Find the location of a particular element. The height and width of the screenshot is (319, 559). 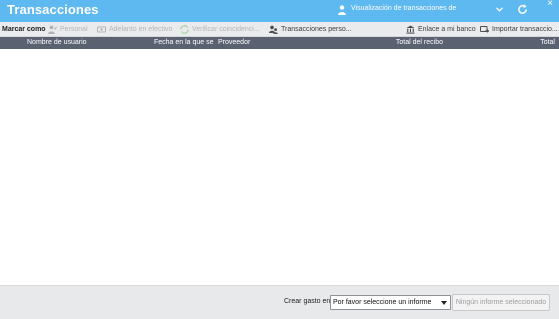

match-icon is located at coordinates (184, 29).